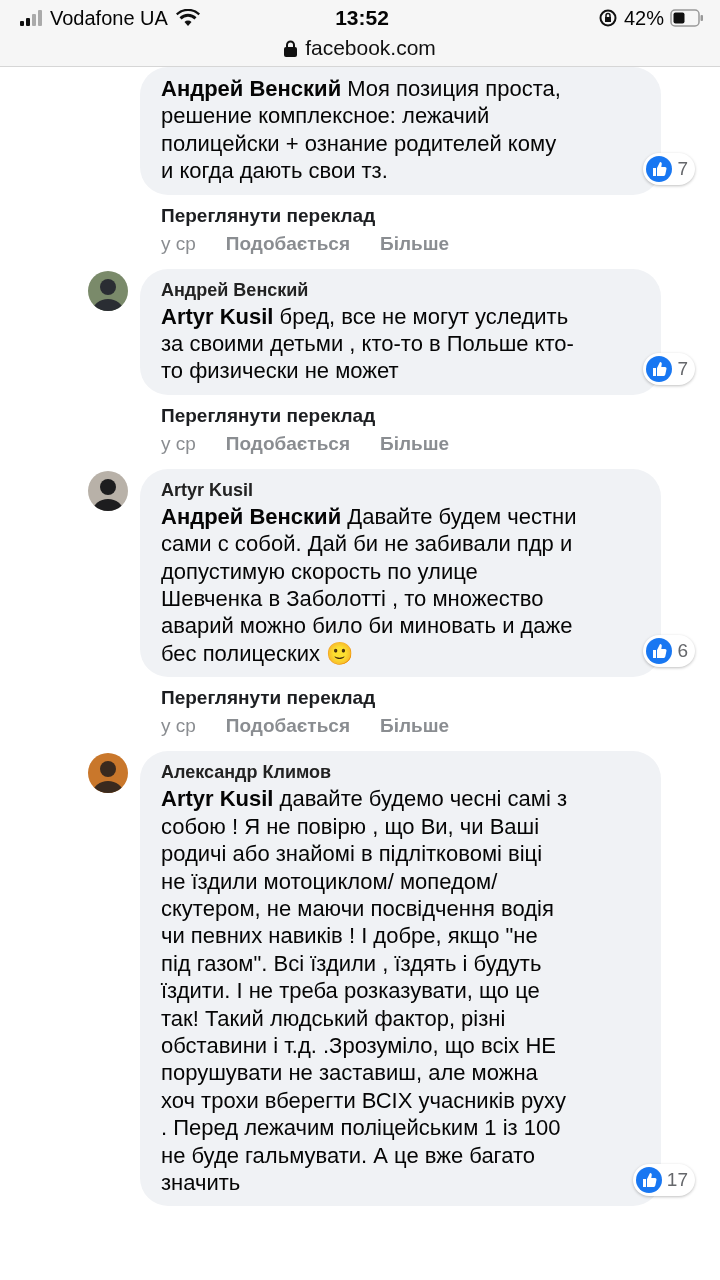 Image resolution: width=720 pixels, height=1280 pixels. Describe the element at coordinates (370, 48) in the screenshot. I see `page-url: facebook.com` at that location.